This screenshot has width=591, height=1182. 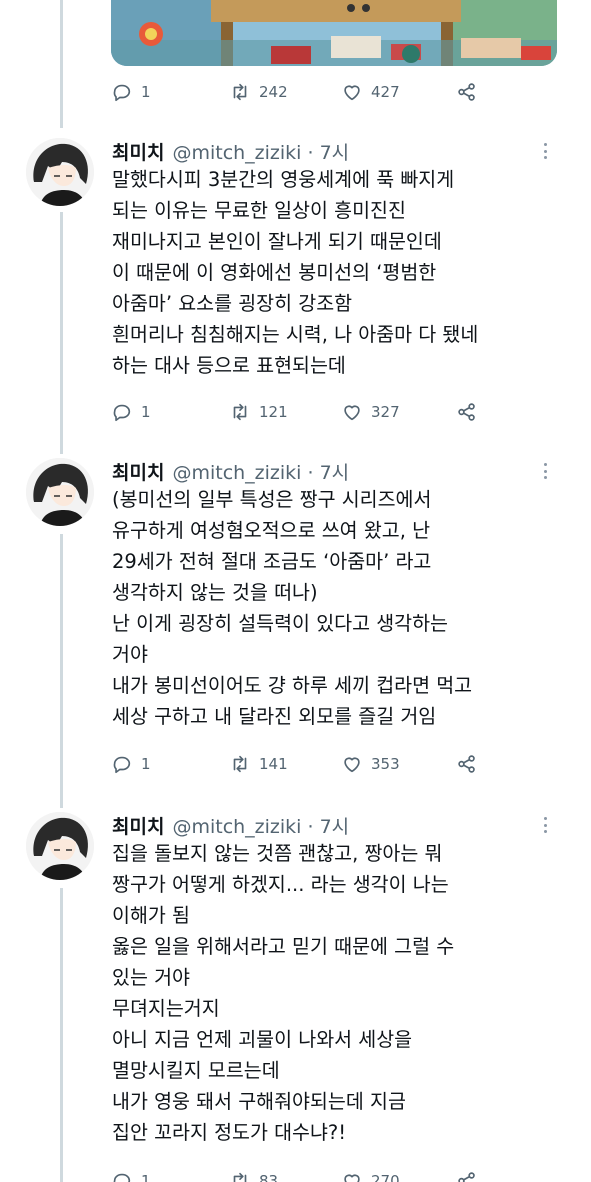 What do you see at coordinates (274, 272) in the screenshot?
I see `tweet-text-line: 이 때문에 이 영화에선 봉미선의 ‘평범한` at bounding box center [274, 272].